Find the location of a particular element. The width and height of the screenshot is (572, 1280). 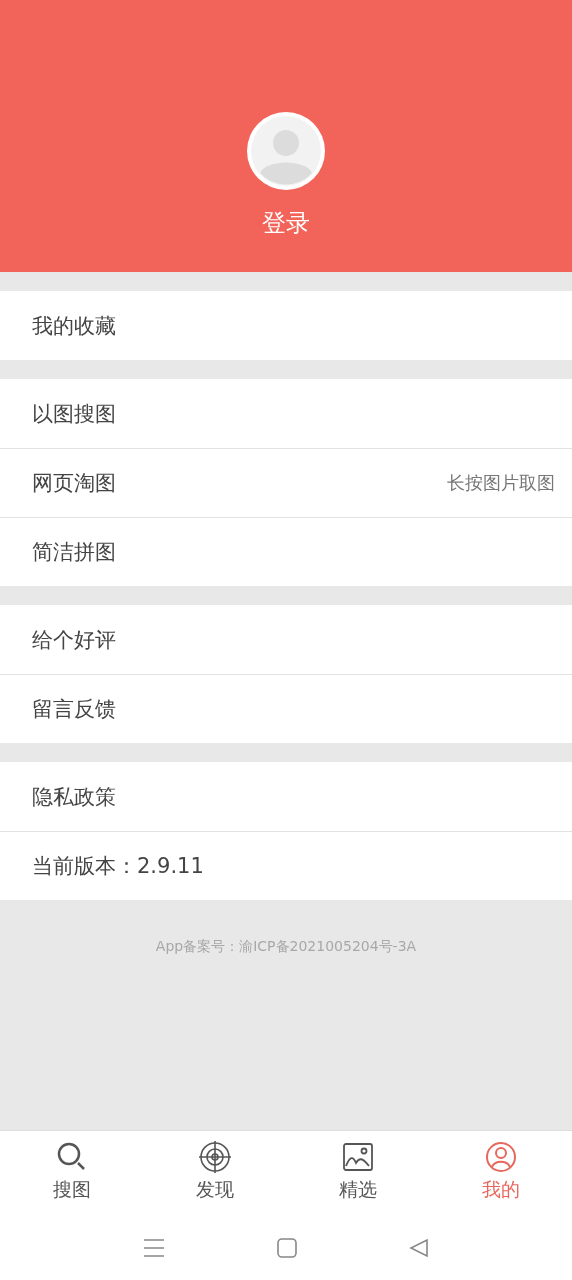

menu-icon is located at coordinates (154, 1247).